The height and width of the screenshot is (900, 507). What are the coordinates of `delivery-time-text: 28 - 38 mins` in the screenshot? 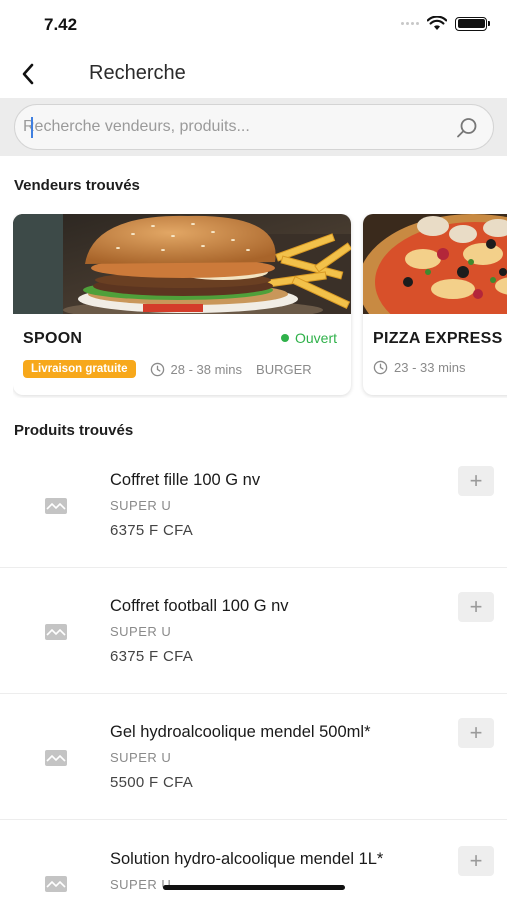 It's located at (206, 369).